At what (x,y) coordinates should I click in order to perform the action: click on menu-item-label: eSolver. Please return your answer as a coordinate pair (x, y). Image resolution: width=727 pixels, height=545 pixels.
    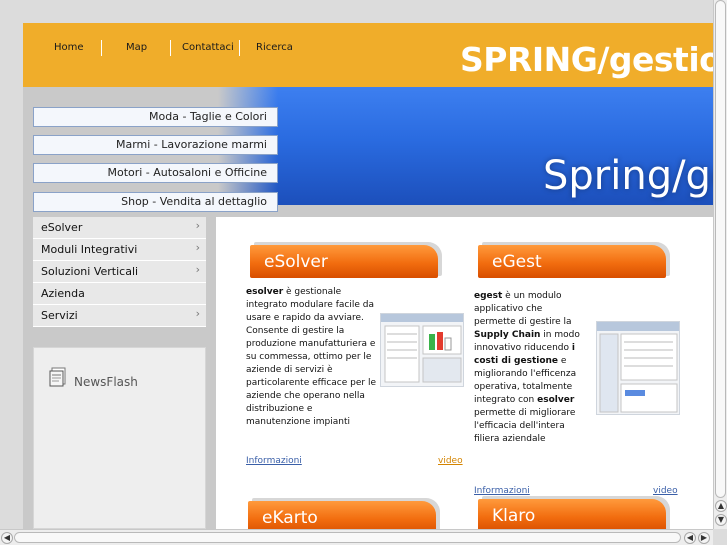
    Looking at the image, I should click on (62, 227).